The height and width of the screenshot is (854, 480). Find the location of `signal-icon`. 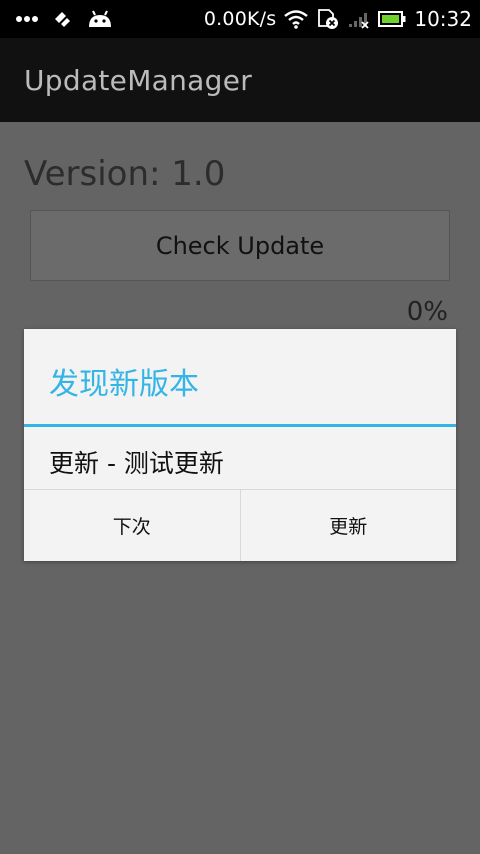

signal-icon is located at coordinates (359, 19).